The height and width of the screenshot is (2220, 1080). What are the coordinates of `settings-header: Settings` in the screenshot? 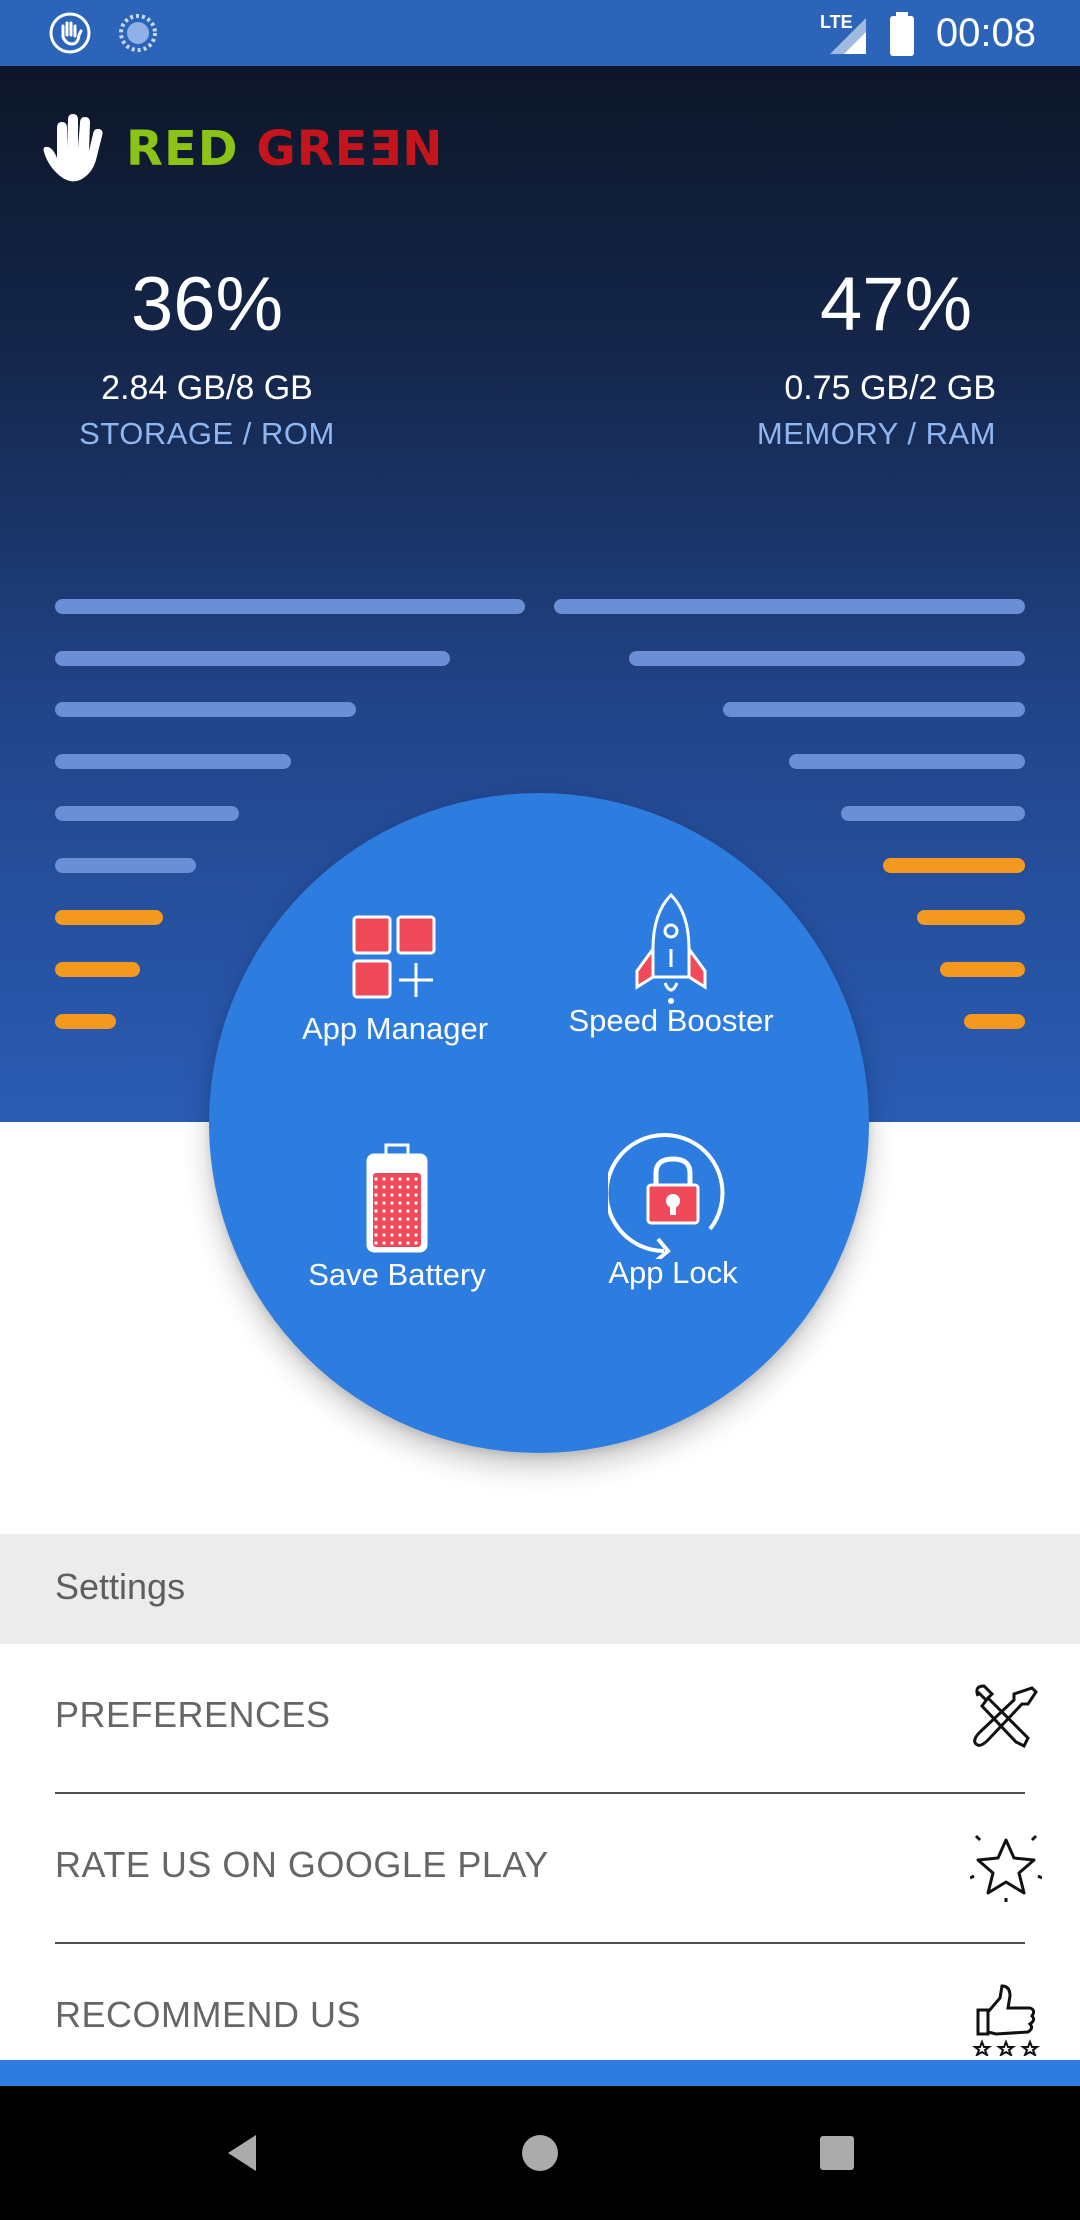 It's located at (540, 1589).